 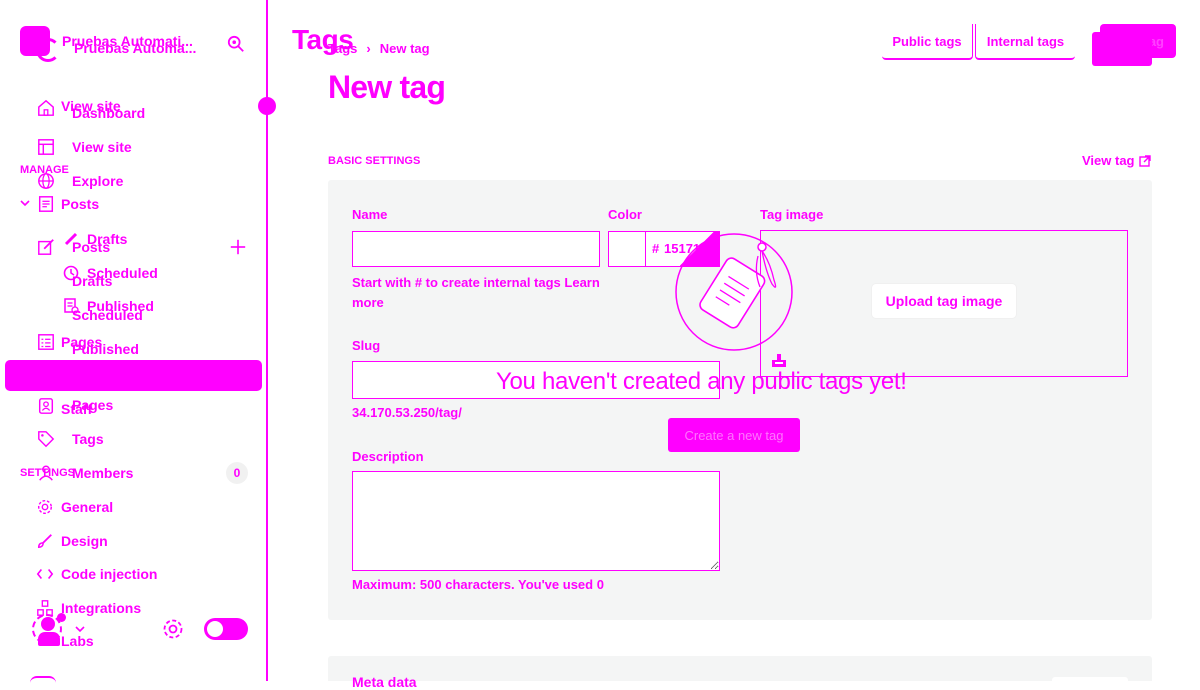 What do you see at coordinates (478, 584) in the screenshot?
I see `char-counter: Maximum: 500 characters. You've used 0` at bounding box center [478, 584].